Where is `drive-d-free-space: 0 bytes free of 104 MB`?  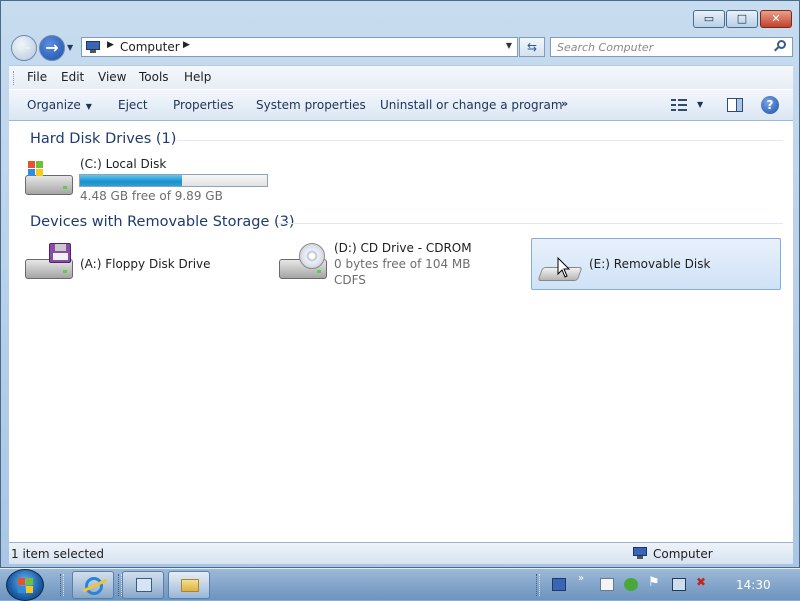 drive-d-free-space: 0 bytes free of 104 MB is located at coordinates (402, 264).